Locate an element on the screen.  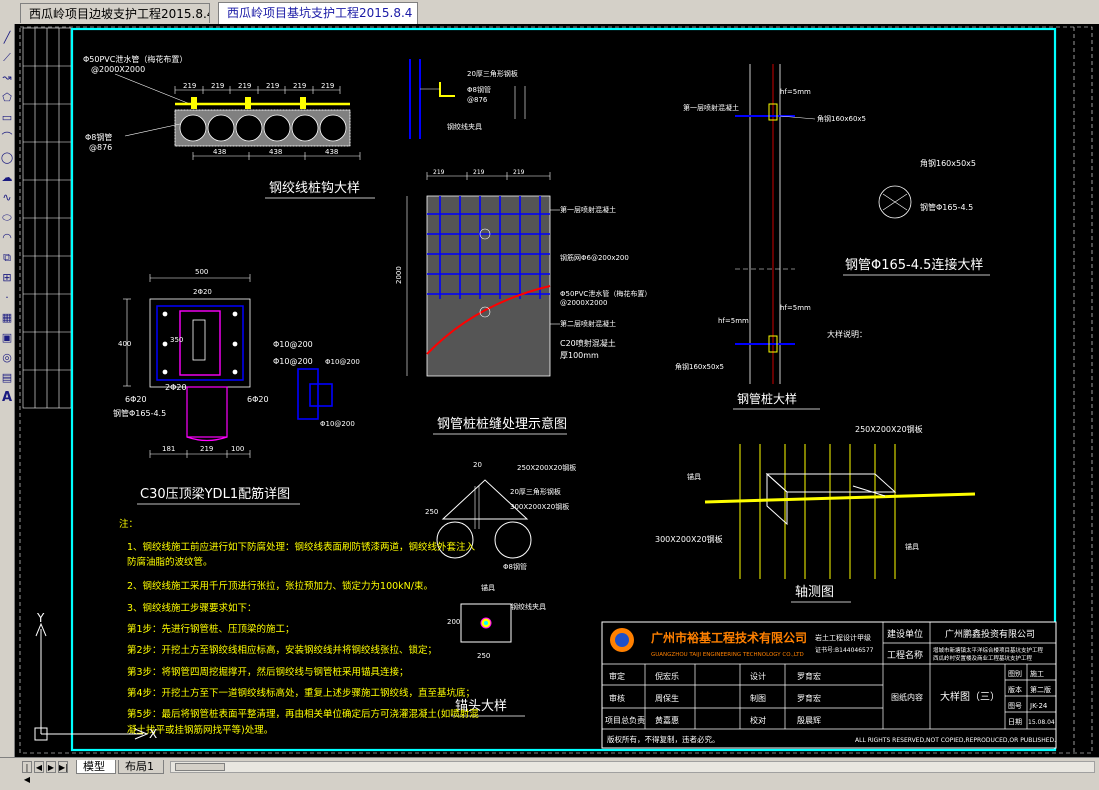
svg-text: 校对 is located at coordinates (758, 720).